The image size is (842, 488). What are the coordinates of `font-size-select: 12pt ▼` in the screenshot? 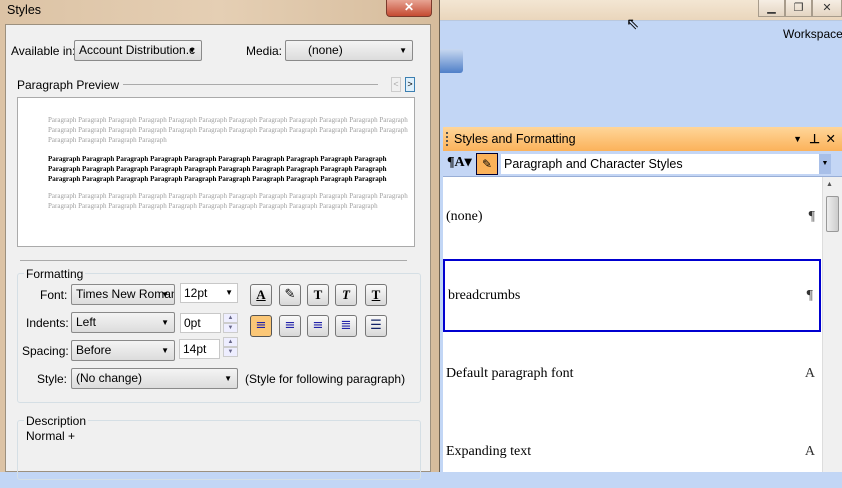 It's located at (209, 293).